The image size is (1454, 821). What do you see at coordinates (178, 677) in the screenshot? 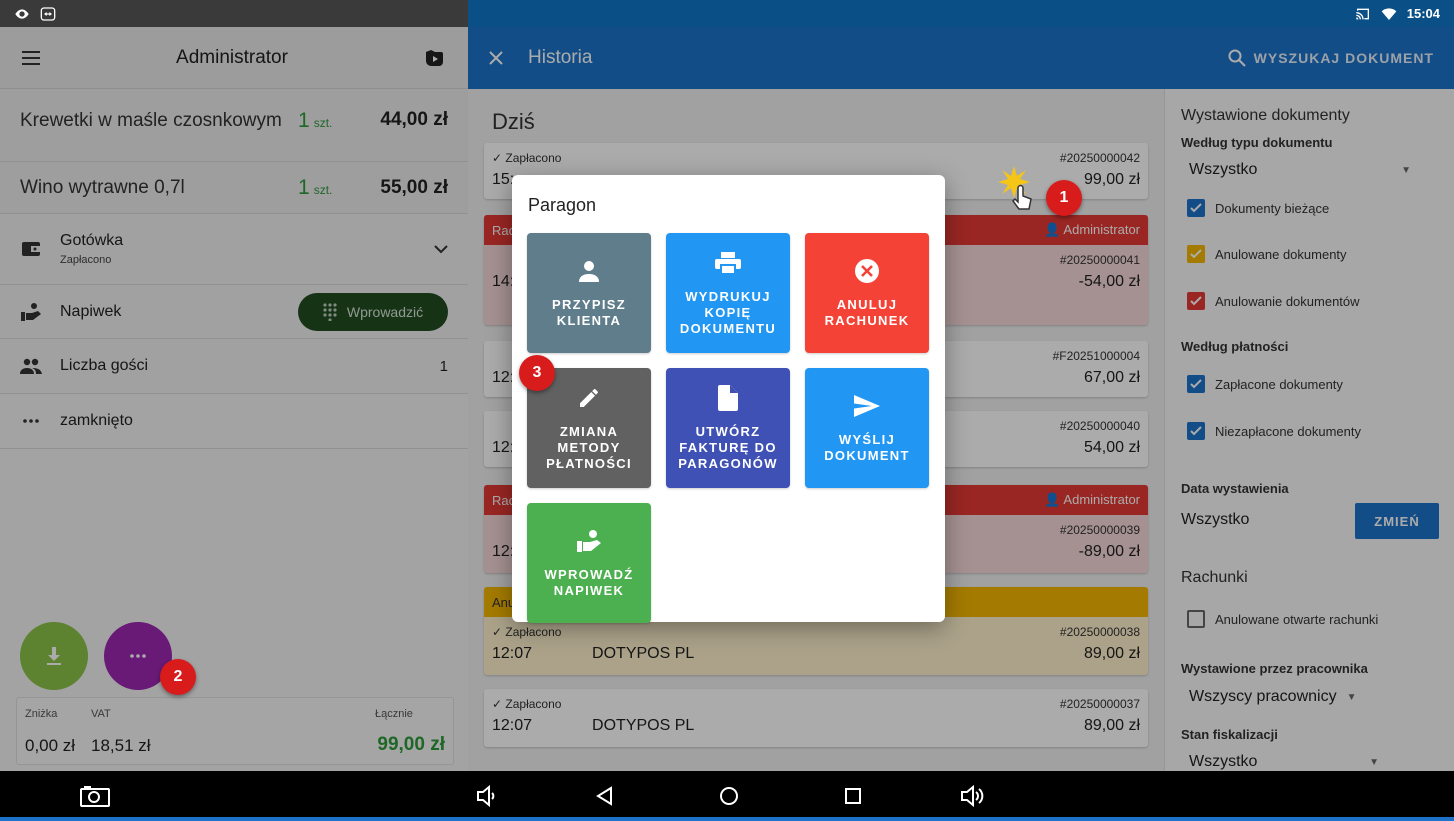
I see `step-badge-2: 2` at bounding box center [178, 677].